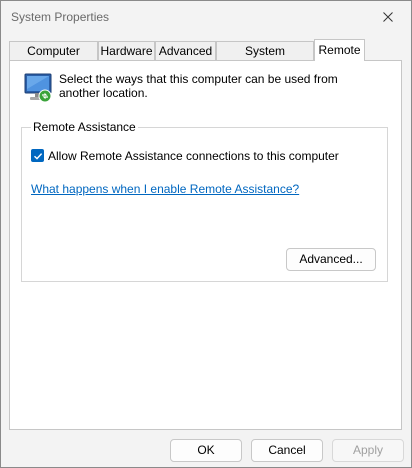 The width and height of the screenshot is (412, 468). What do you see at coordinates (368, 450) in the screenshot?
I see `apply-button: Apply` at bounding box center [368, 450].